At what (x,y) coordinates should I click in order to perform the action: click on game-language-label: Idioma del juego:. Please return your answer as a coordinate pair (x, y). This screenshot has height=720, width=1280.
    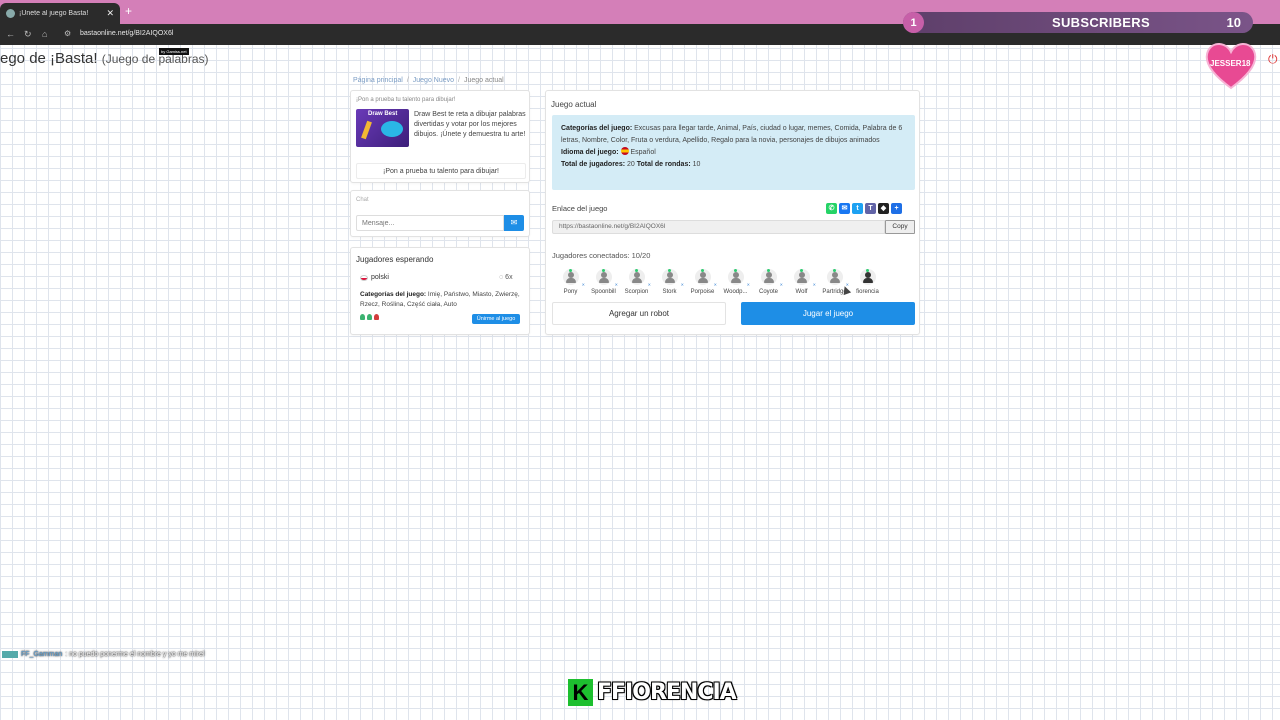
    Looking at the image, I should click on (590, 152).